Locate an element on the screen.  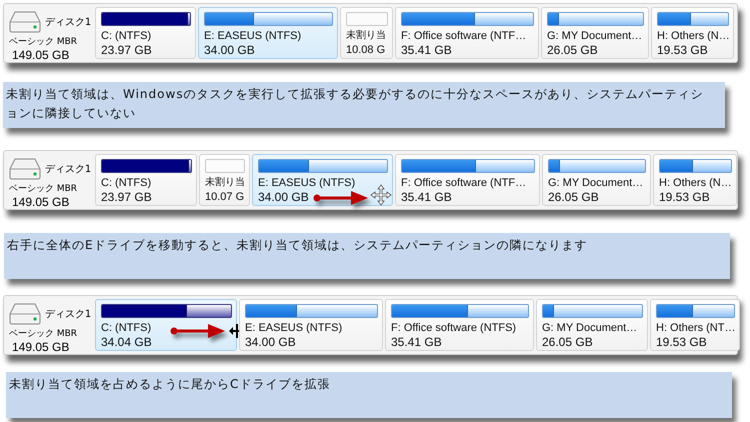
note-text: 未割り当て領域は、Windowsのタスクを実行して拡張する必要がするのに十分なスペースがあり、システムパーティションに隣接していない is located at coordinates (355, 104).